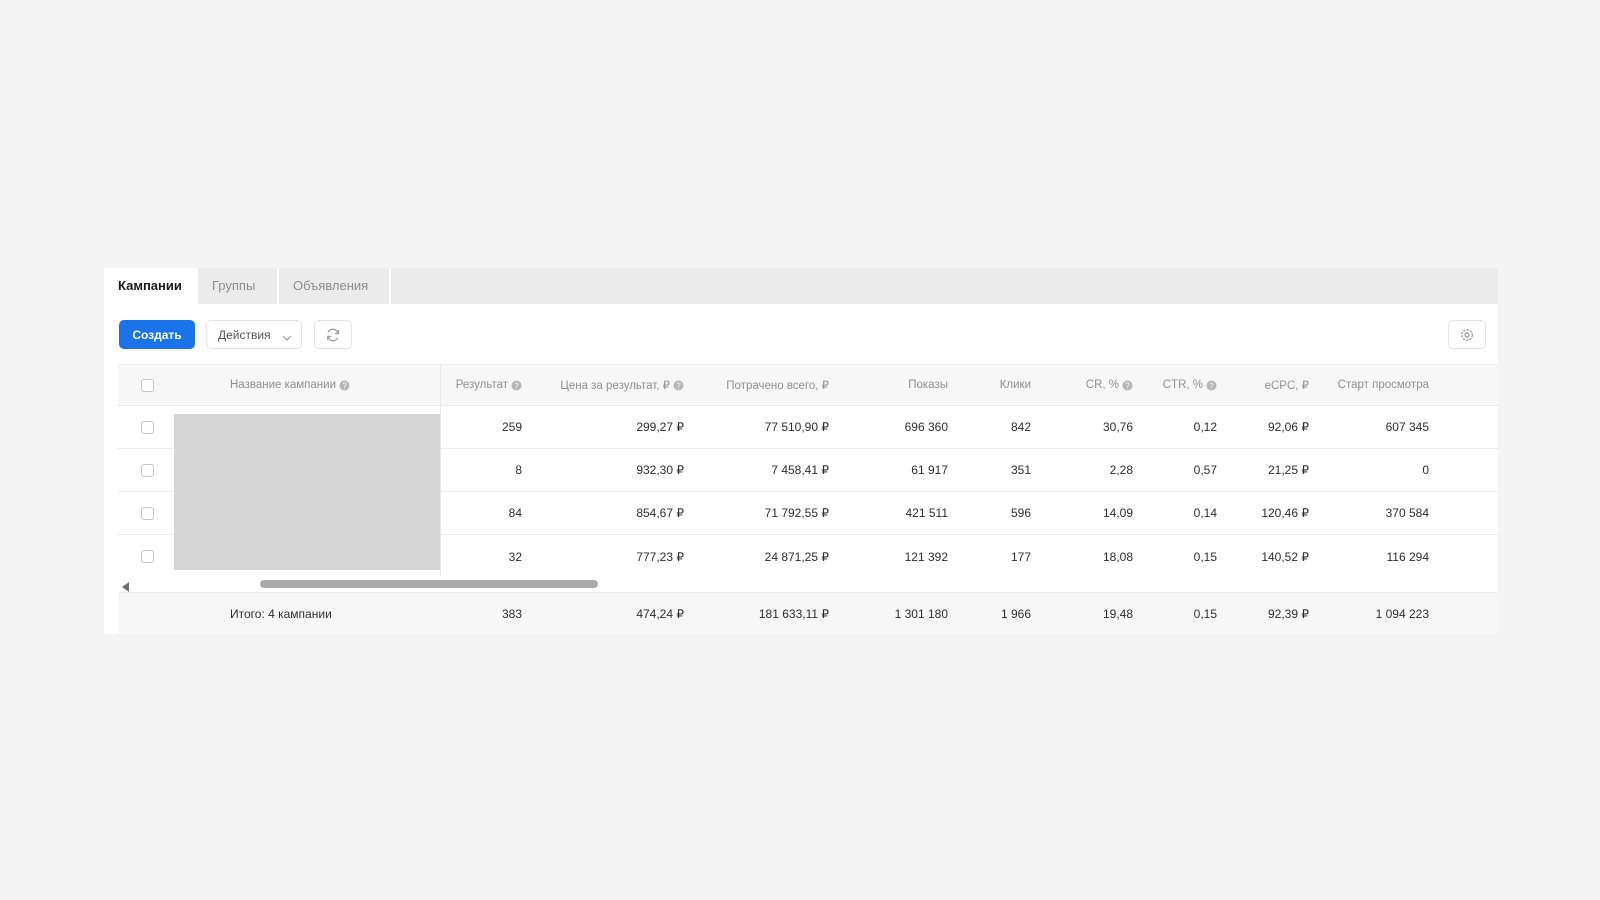 The width and height of the screenshot is (1600, 900). What do you see at coordinates (800, 470) in the screenshot?
I see `cell-spent: 7 458,41 ₽` at bounding box center [800, 470].